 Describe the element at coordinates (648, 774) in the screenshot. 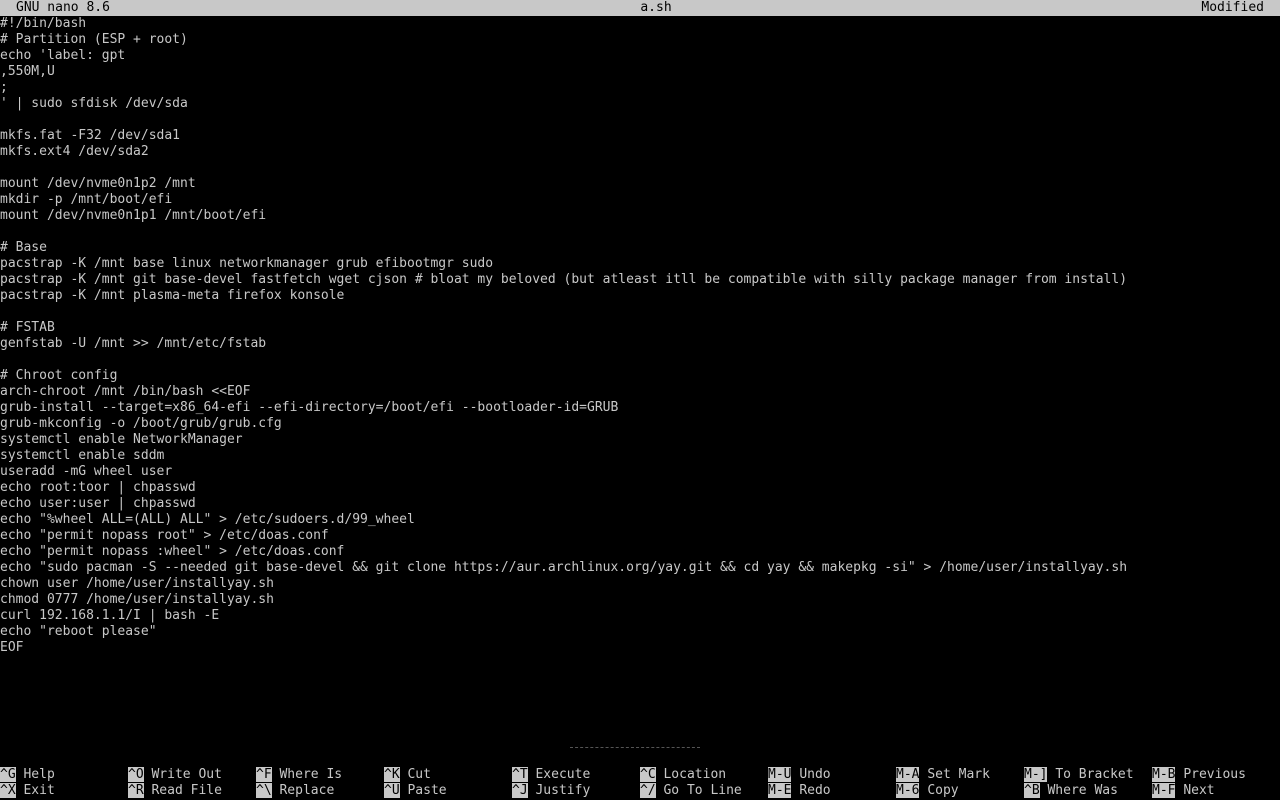

I see `shortcut-key: ^C` at that location.